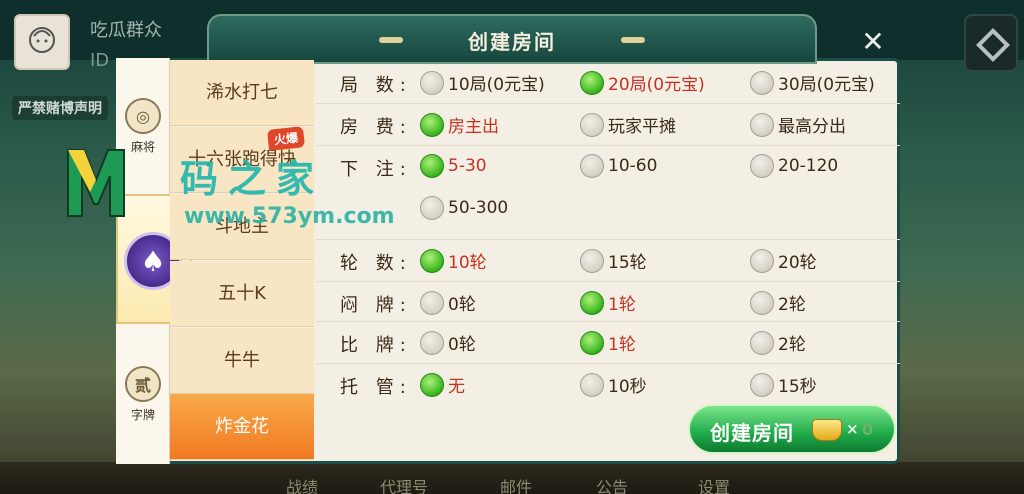 This screenshot has width=1024, height=494. What do you see at coordinates (613, 384) in the screenshot?
I see `radio-option: 10秒` at bounding box center [613, 384].